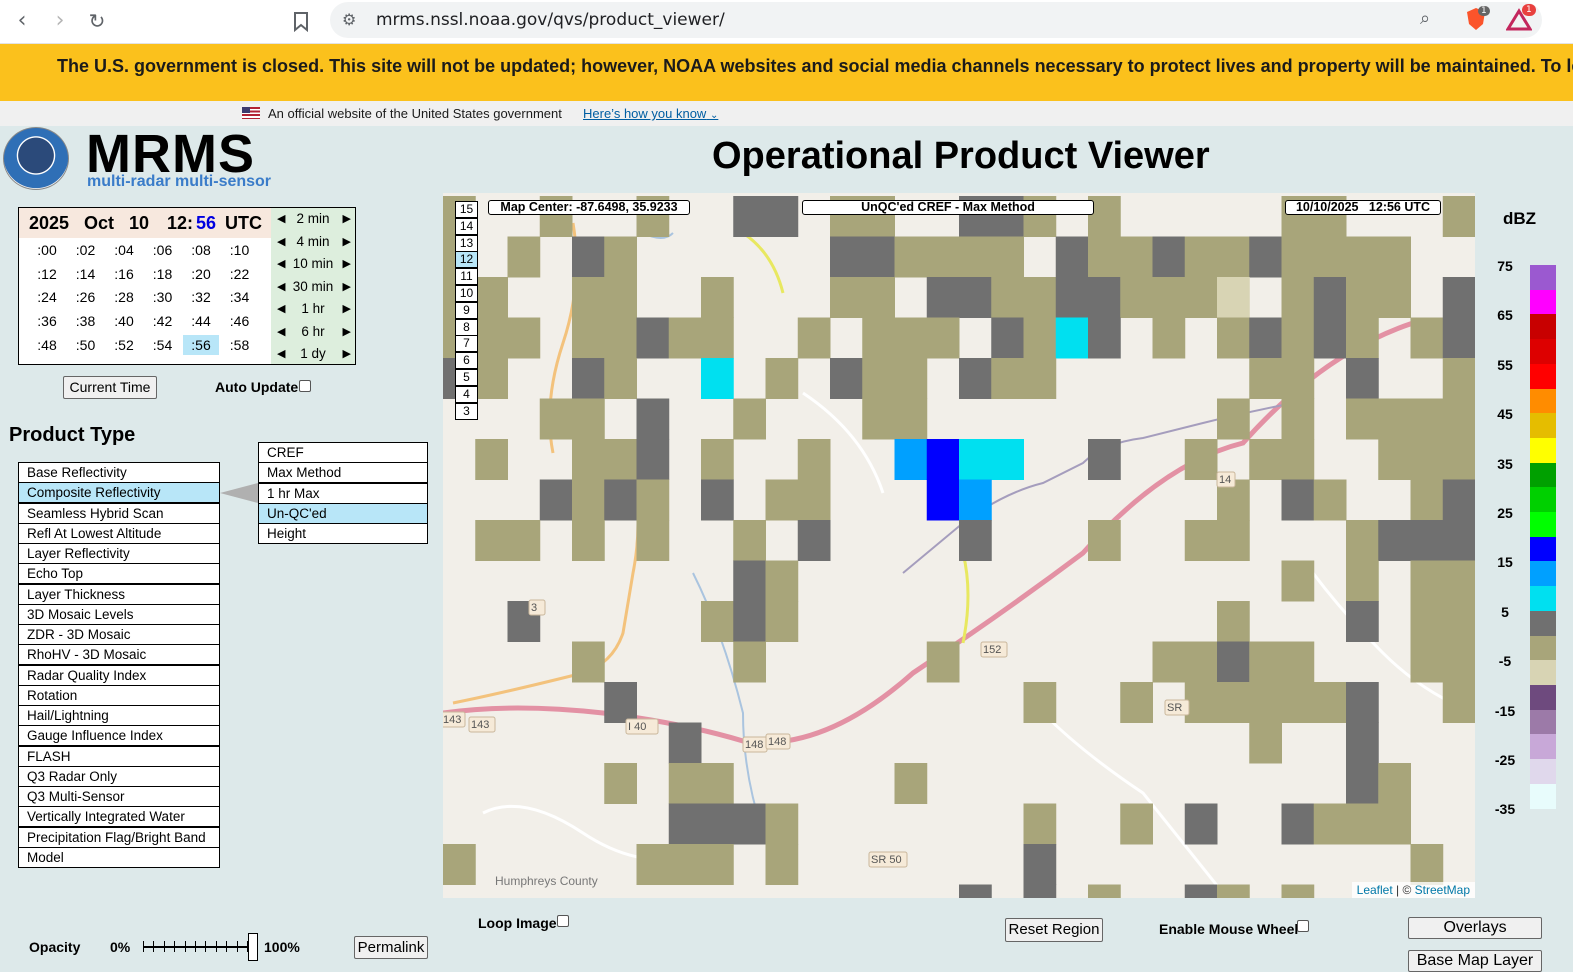 The height and width of the screenshot is (972, 1573). I want to click on product-subtype-item: Height, so click(343, 533).